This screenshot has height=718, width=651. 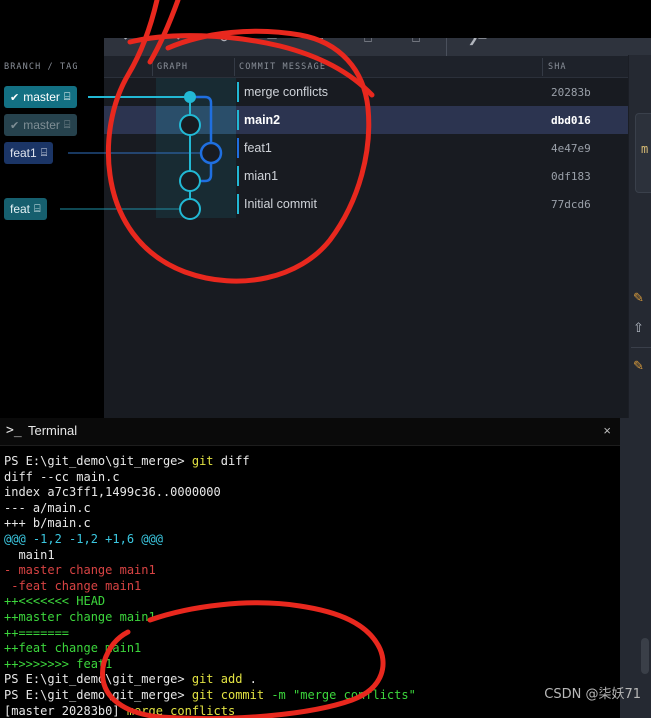 I want to click on terminal-text: merge conflicts, so click(x=181, y=710).